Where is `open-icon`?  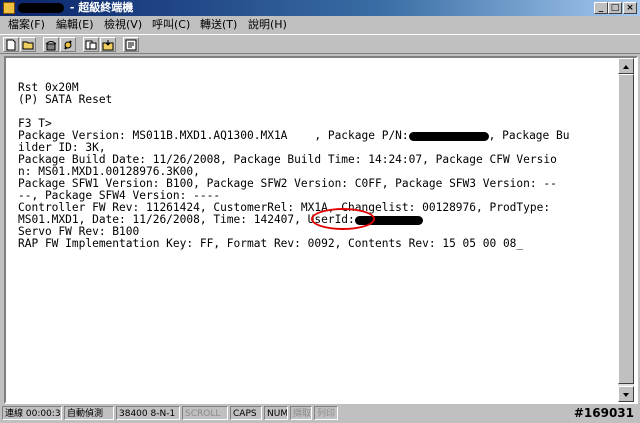
open-icon is located at coordinates (28, 44).